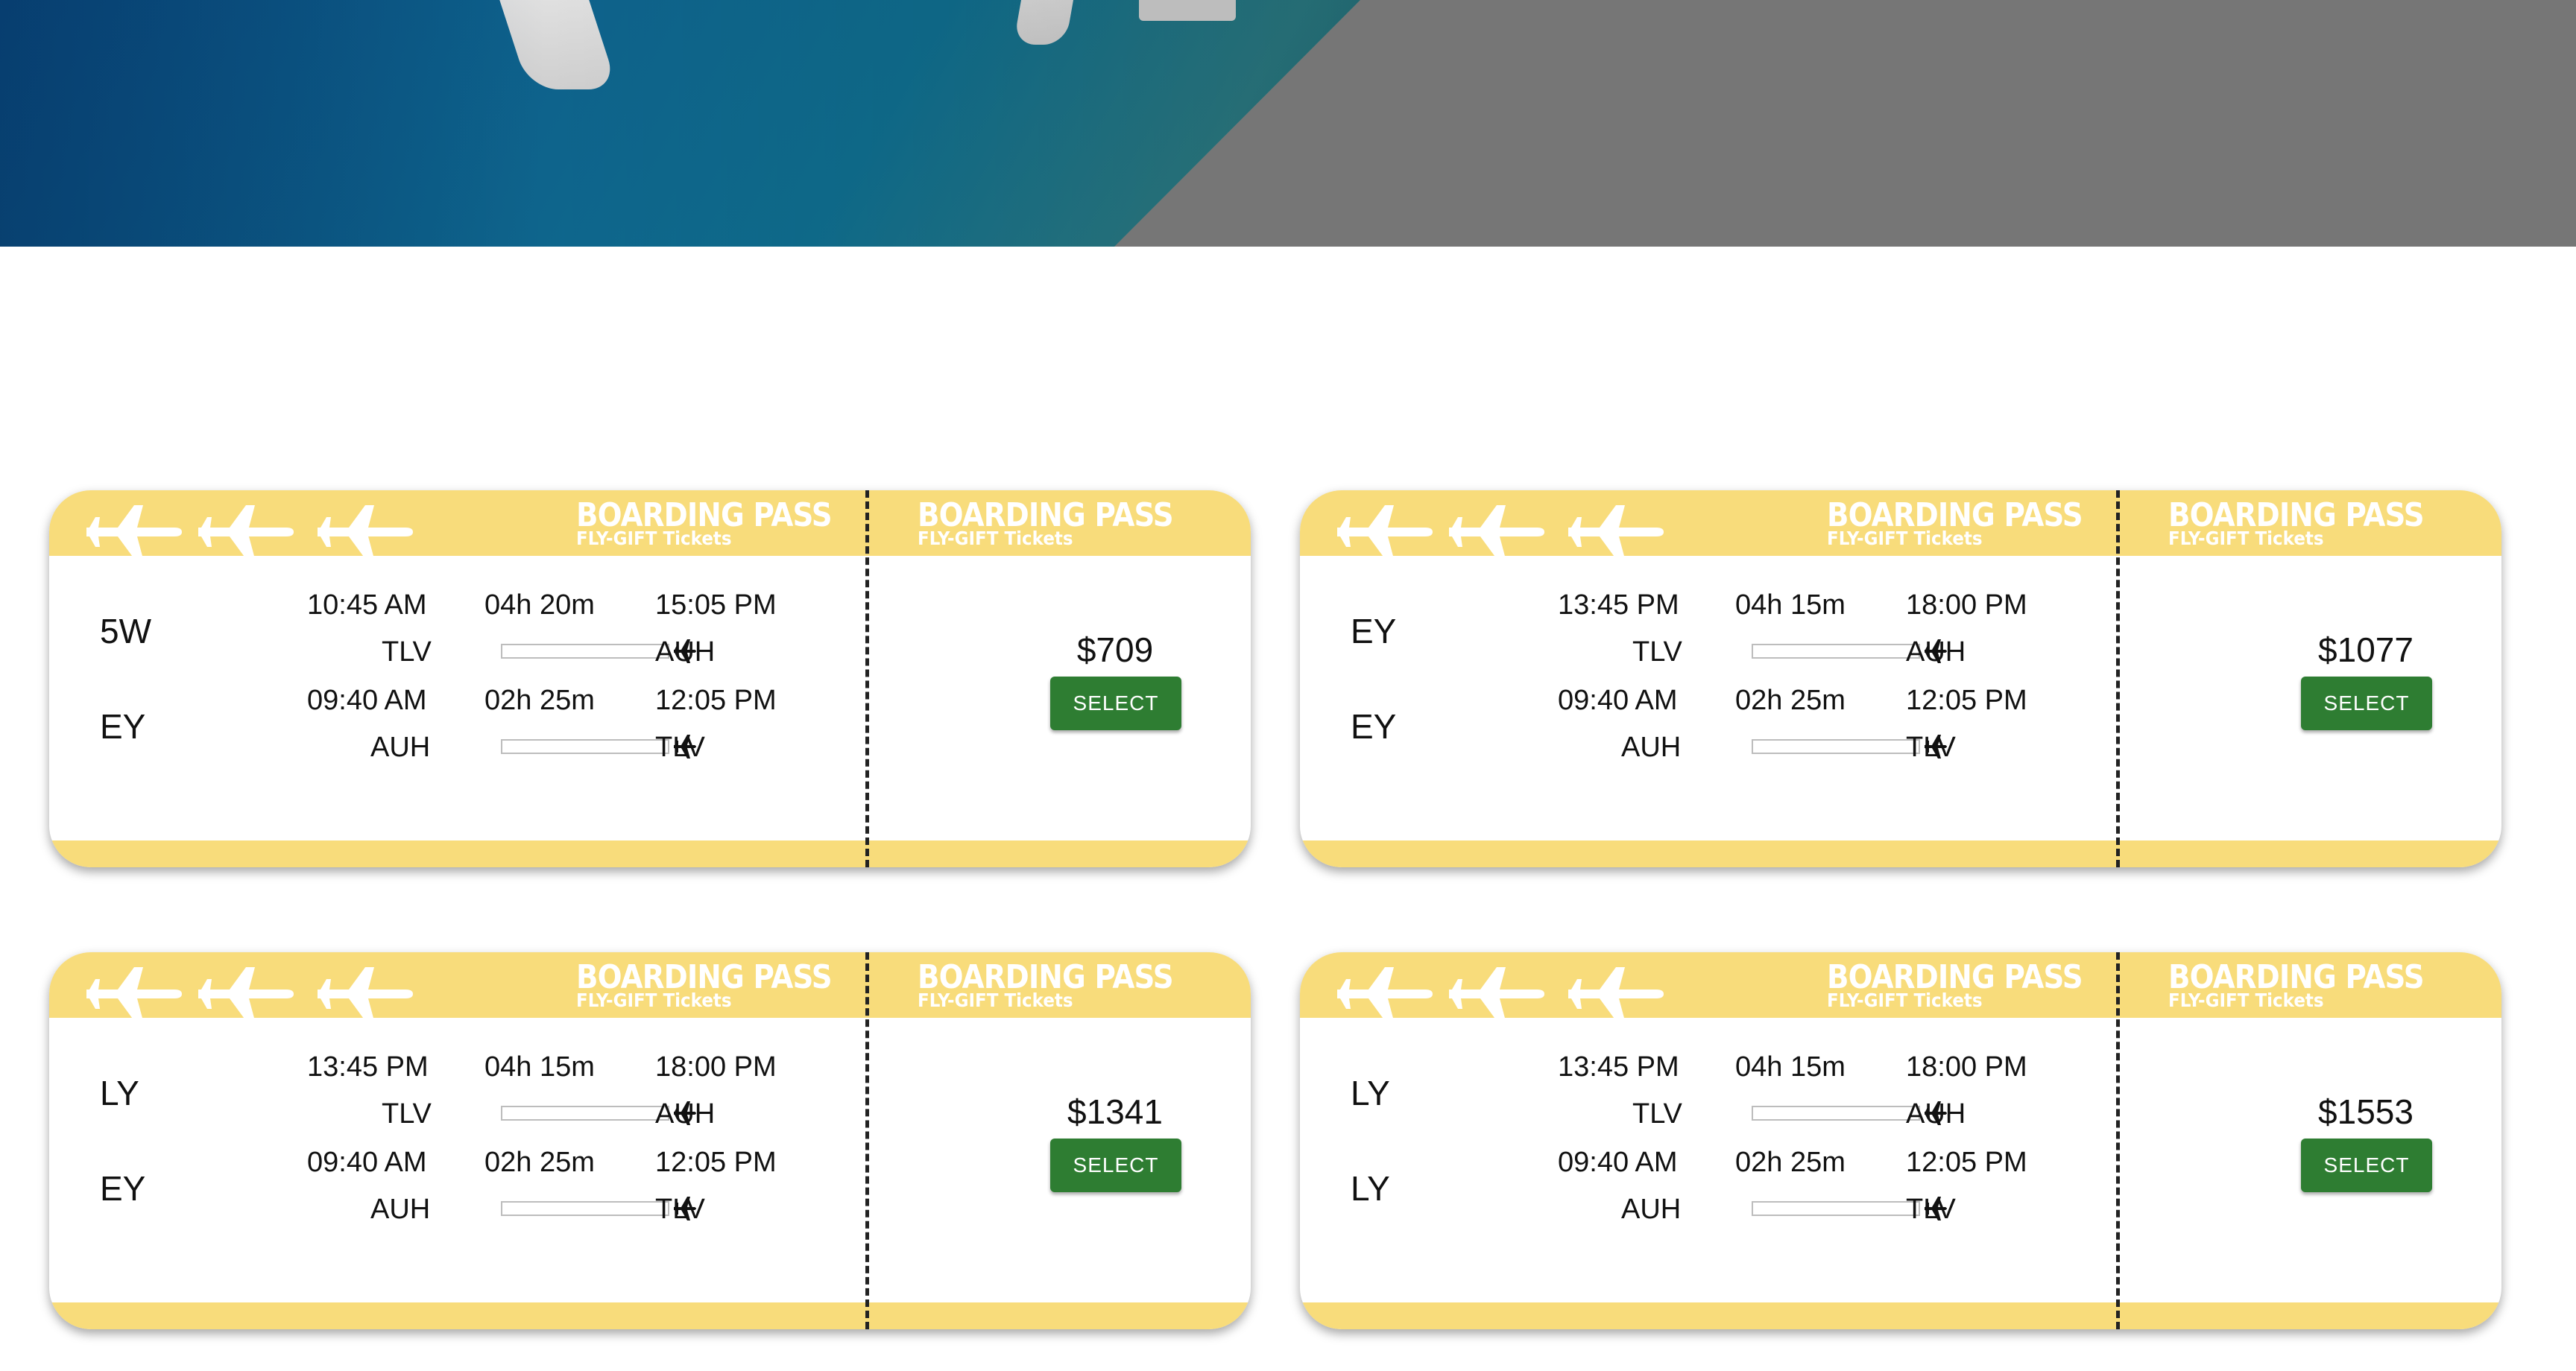 This screenshot has height=1371, width=2576. Describe the element at coordinates (2366, 649) in the screenshot. I see `ticket-price: $1077` at that location.